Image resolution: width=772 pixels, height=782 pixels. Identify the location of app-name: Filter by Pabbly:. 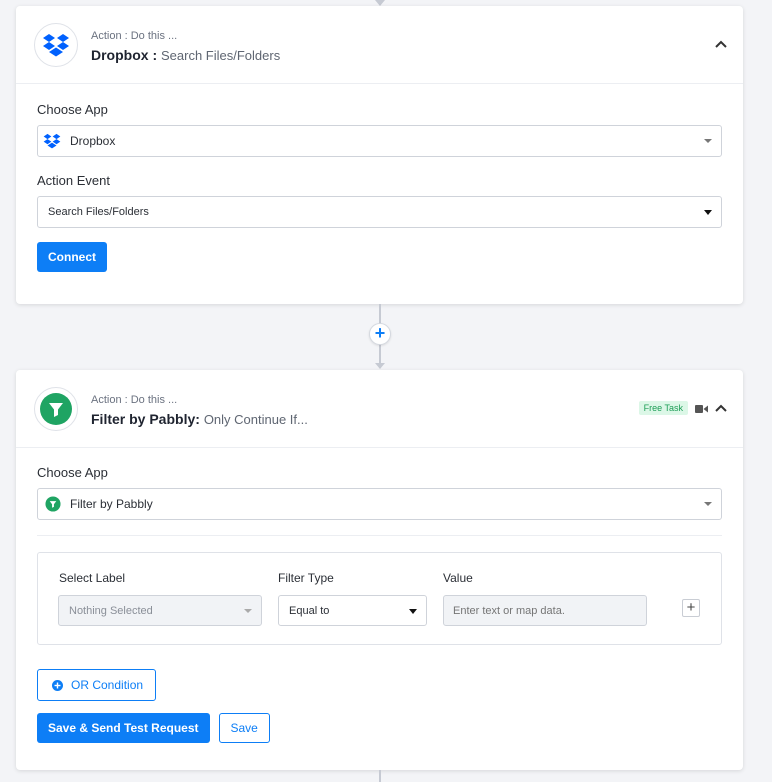
(145, 419).